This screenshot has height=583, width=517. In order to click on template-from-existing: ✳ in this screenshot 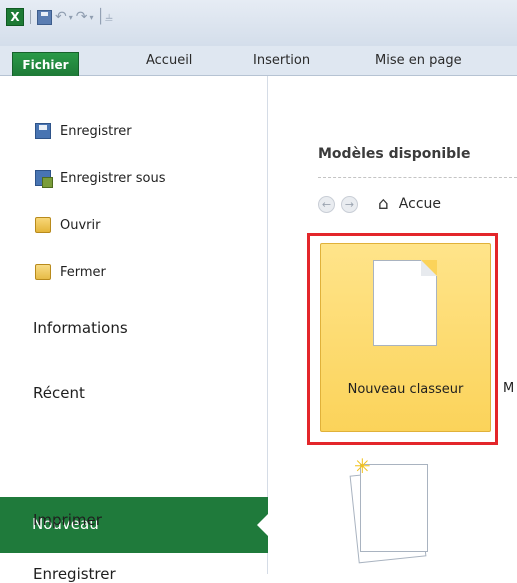, I will do `click(404, 514)`.